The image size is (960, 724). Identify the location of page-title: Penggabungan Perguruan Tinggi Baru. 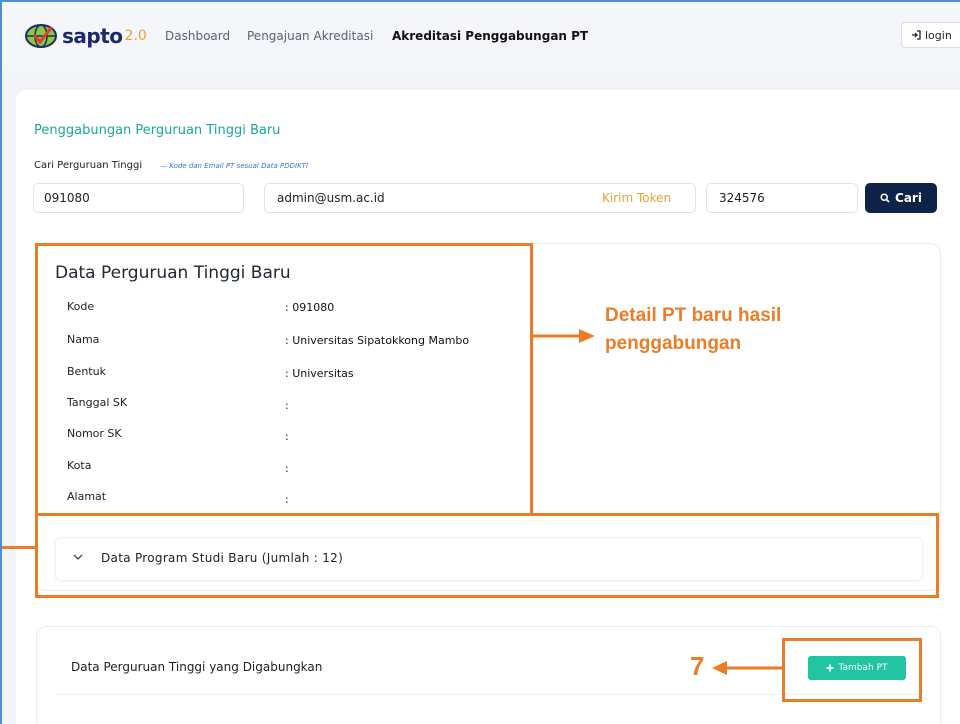
(157, 130).